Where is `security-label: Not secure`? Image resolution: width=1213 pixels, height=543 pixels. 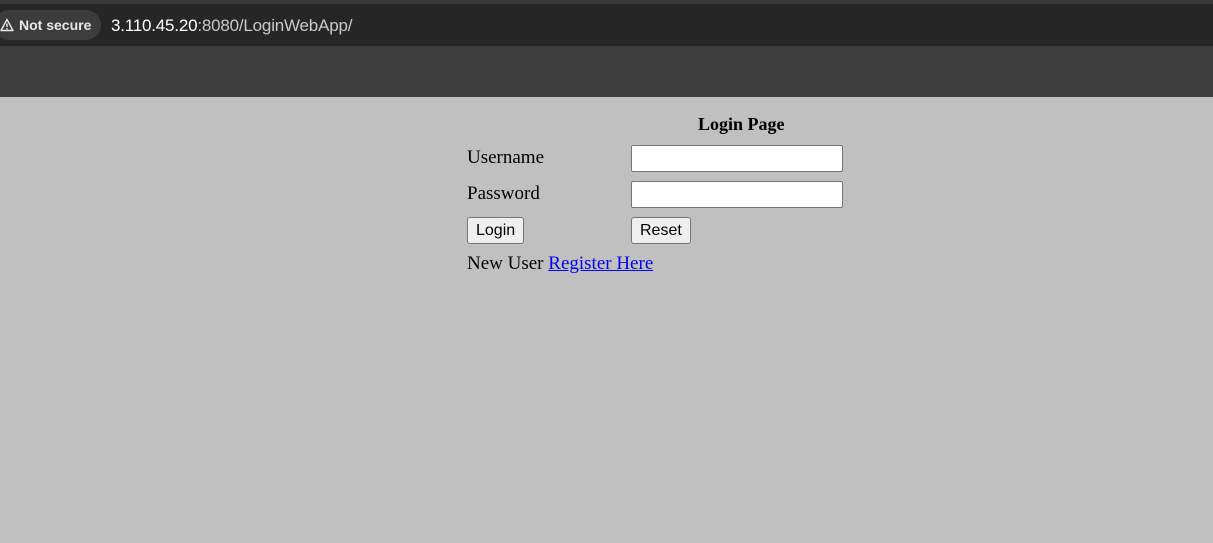
security-label: Not secure is located at coordinates (55, 25).